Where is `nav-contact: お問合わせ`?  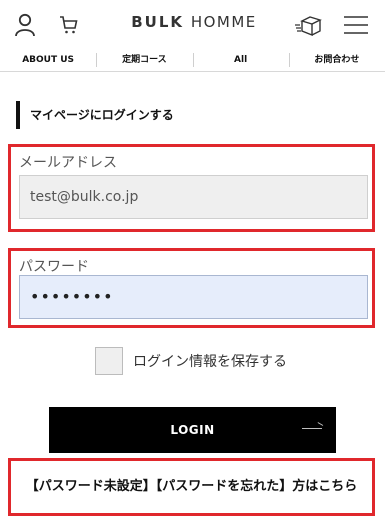
nav-contact: お問合わせ is located at coordinates (336, 60).